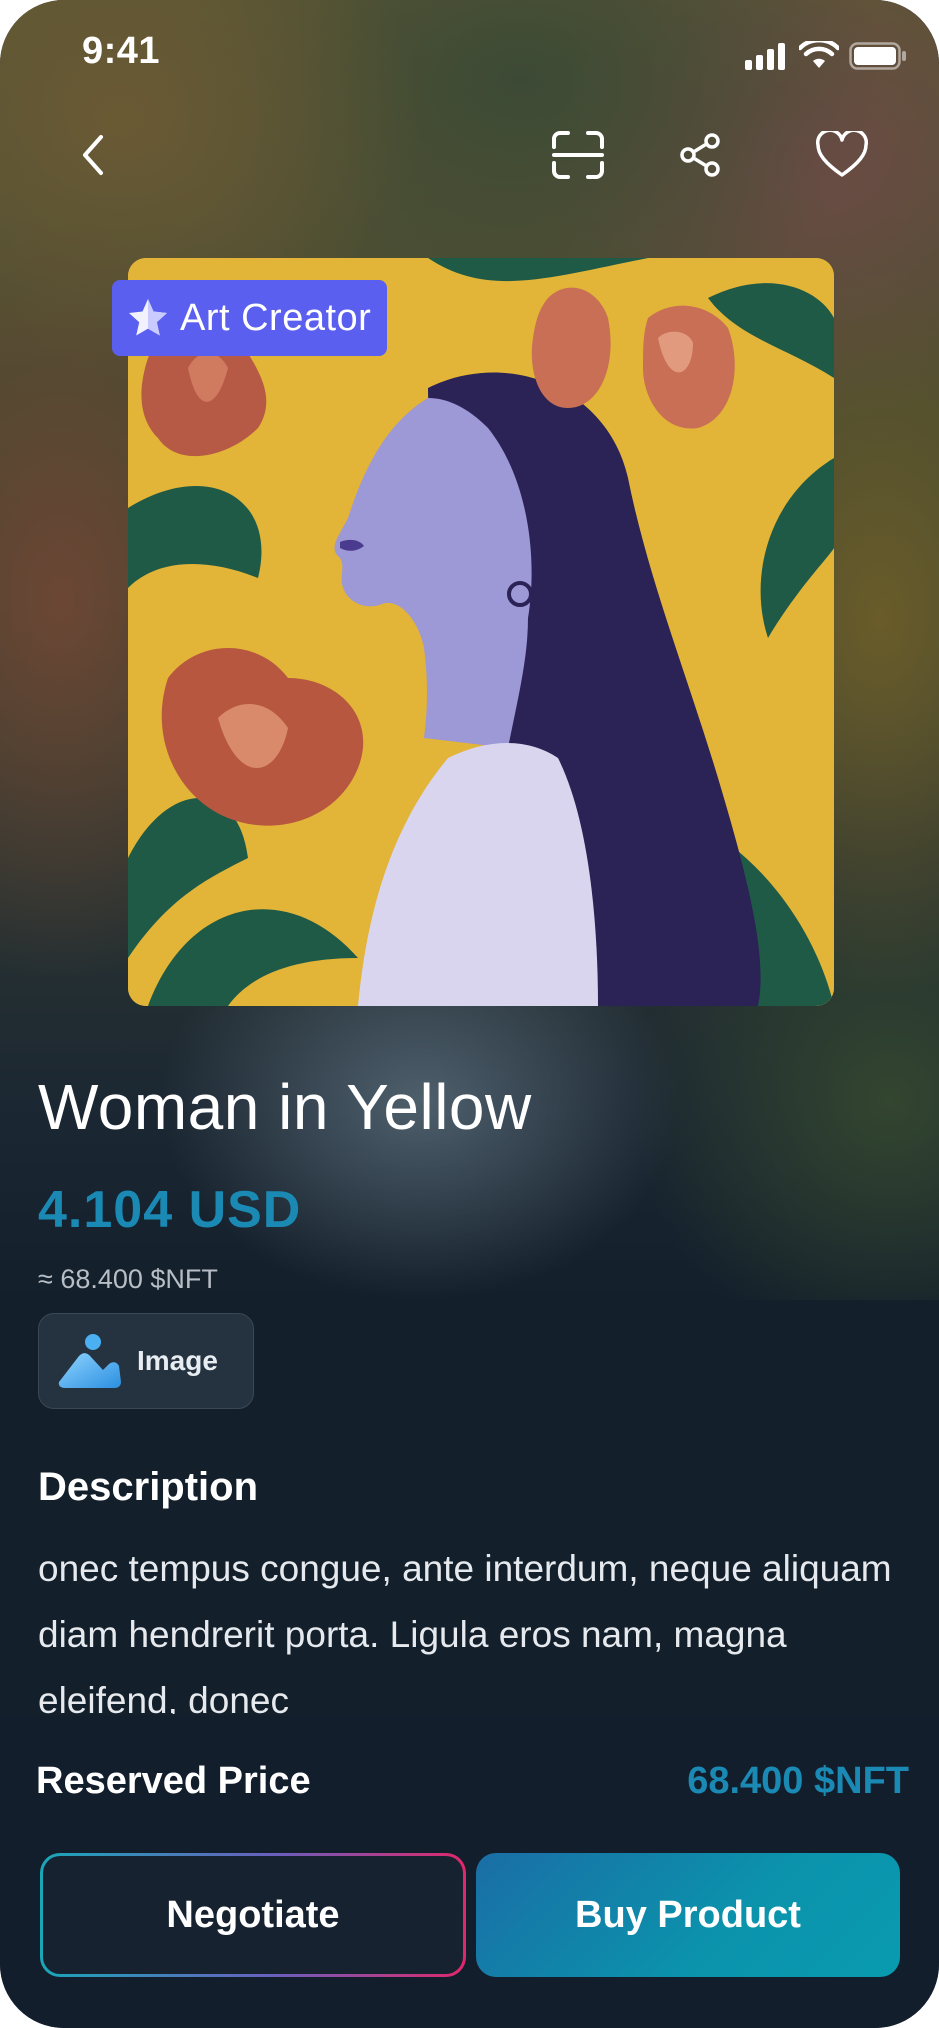 The image size is (939, 2028). What do you see at coordinates (276, 317) in the screenshot?
I see `badge-label: Art Creator` at bounding box center [276, 317].